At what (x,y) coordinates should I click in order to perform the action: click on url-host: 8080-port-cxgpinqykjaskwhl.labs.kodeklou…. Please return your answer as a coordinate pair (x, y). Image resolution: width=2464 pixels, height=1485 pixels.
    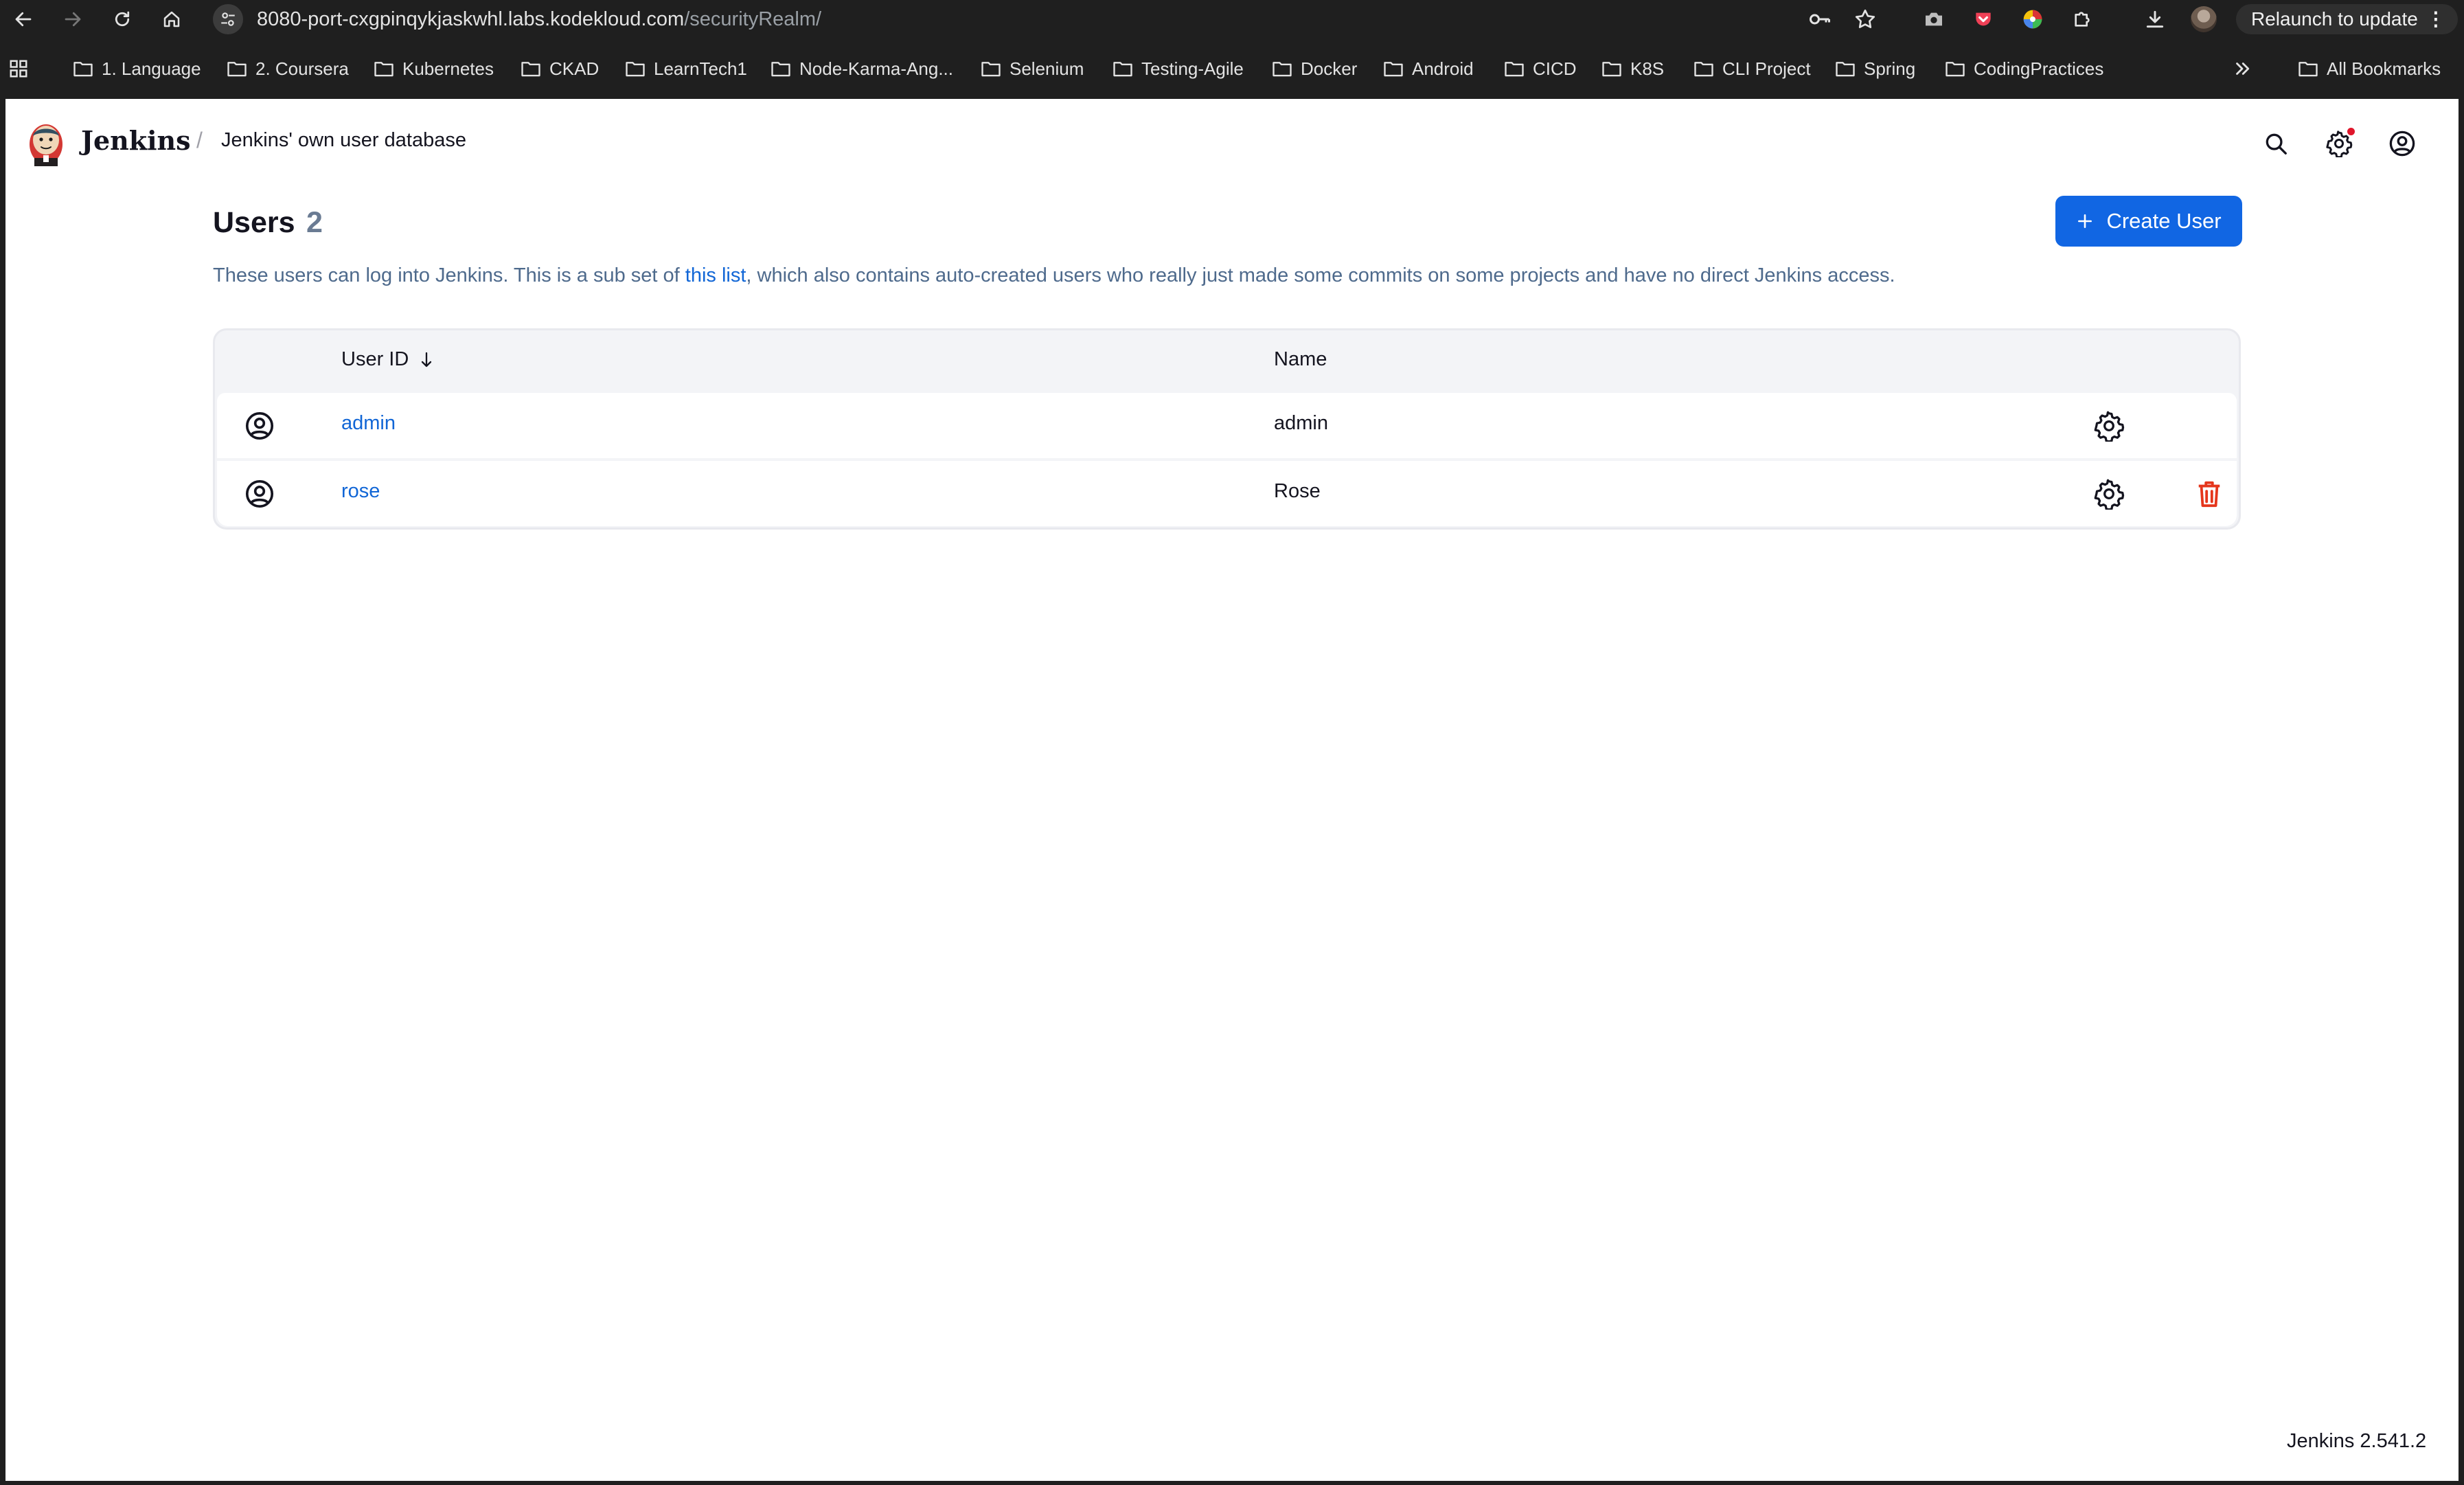
    Looking at the image, I should click on (471, 19).